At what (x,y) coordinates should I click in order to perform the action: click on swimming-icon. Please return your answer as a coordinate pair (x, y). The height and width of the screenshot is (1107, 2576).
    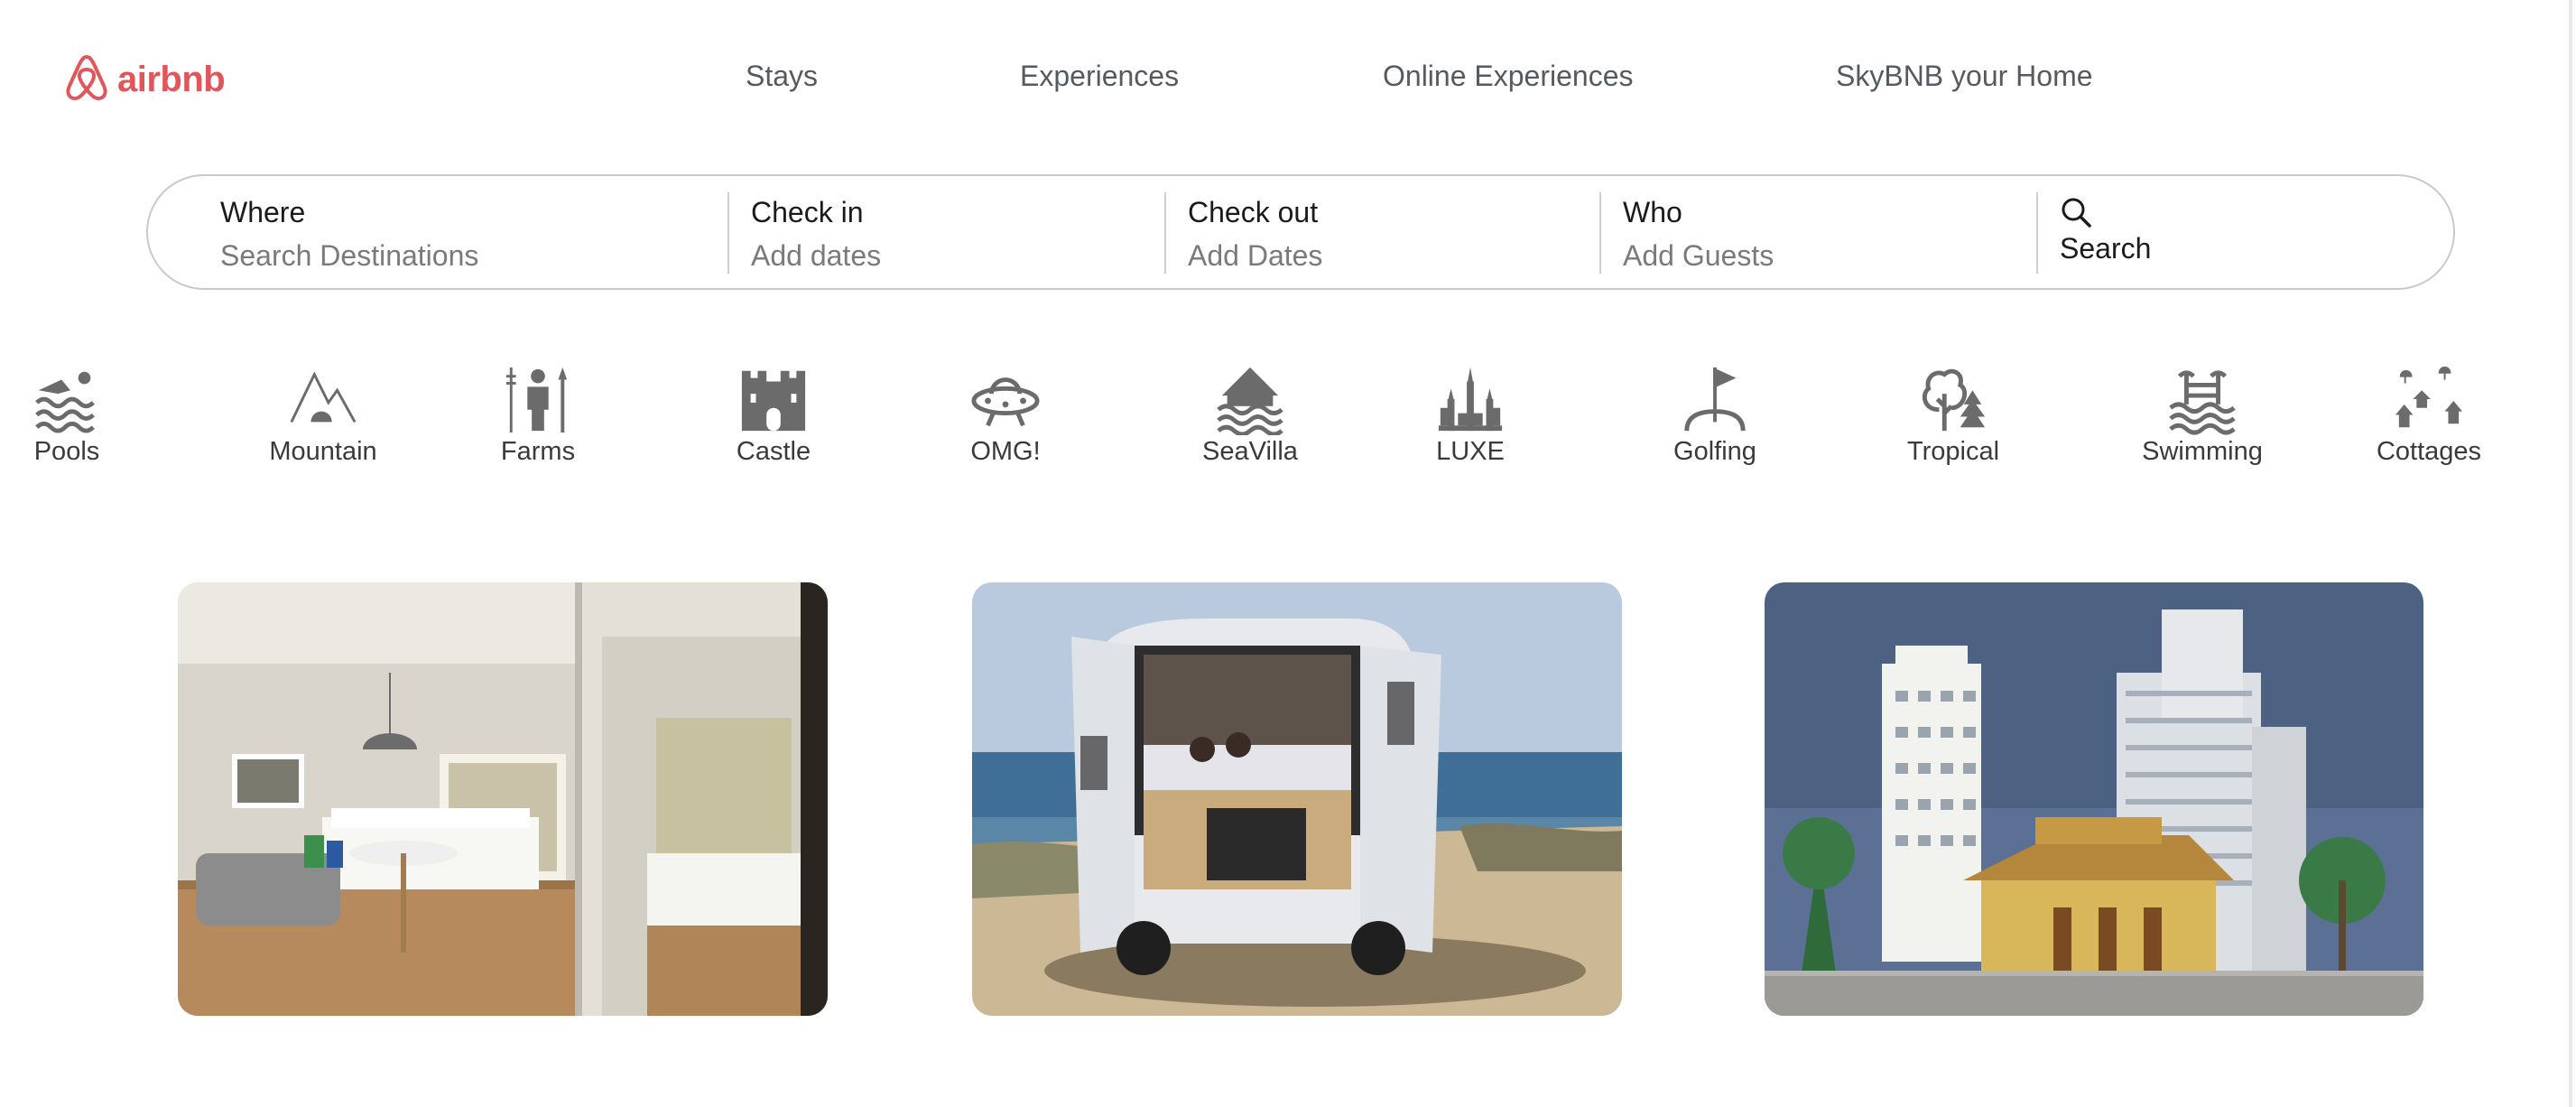
    Looking at the image, I should click on (2202, 403).